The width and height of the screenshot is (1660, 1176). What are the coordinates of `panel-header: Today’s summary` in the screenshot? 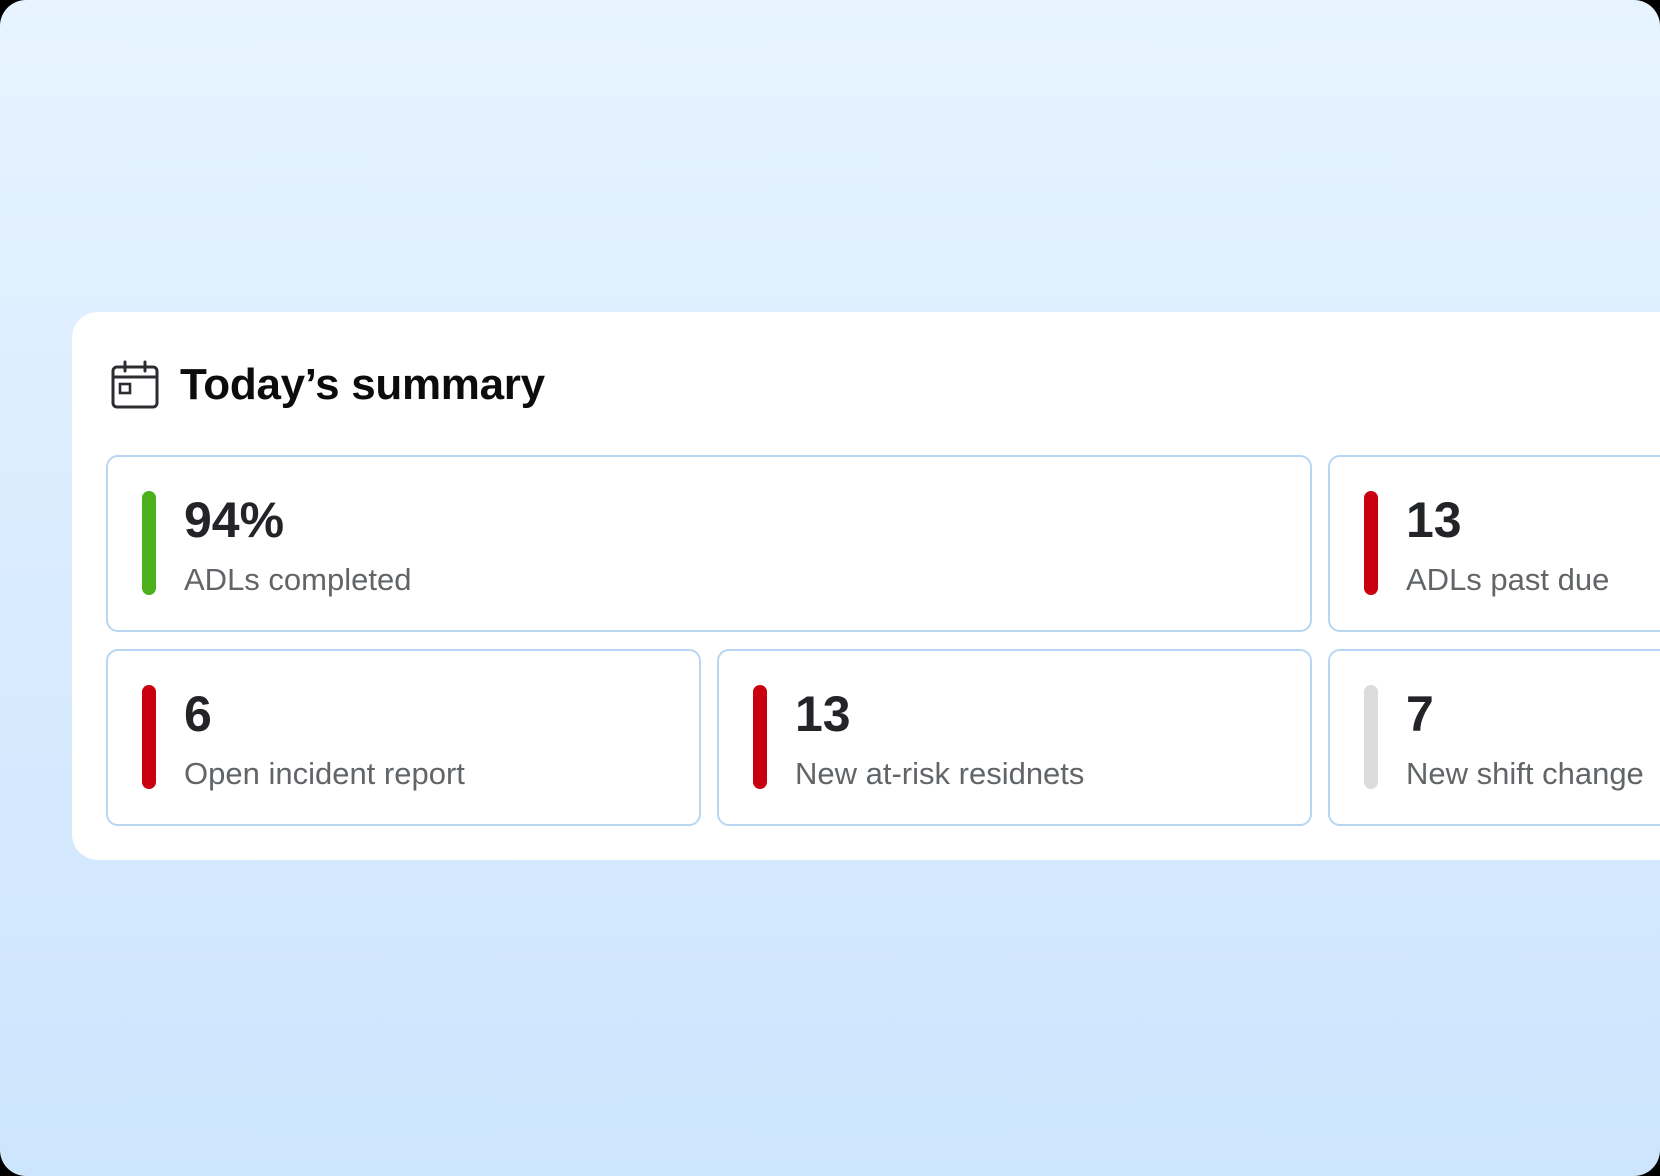 It's located at (327, 385).